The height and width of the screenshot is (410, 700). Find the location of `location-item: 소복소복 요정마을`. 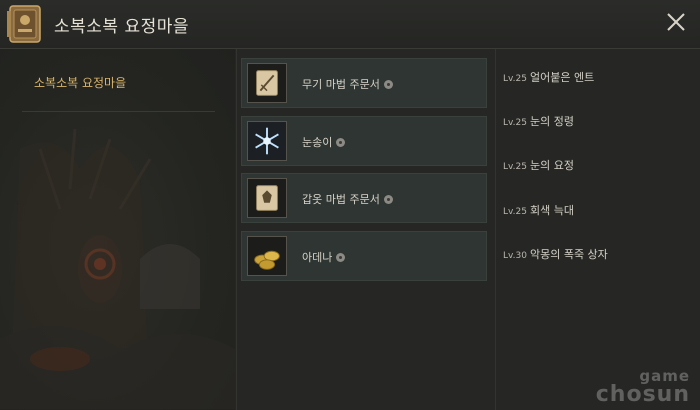

location-item: 소복소복 요정마을 is located at coordinates (118, 80).